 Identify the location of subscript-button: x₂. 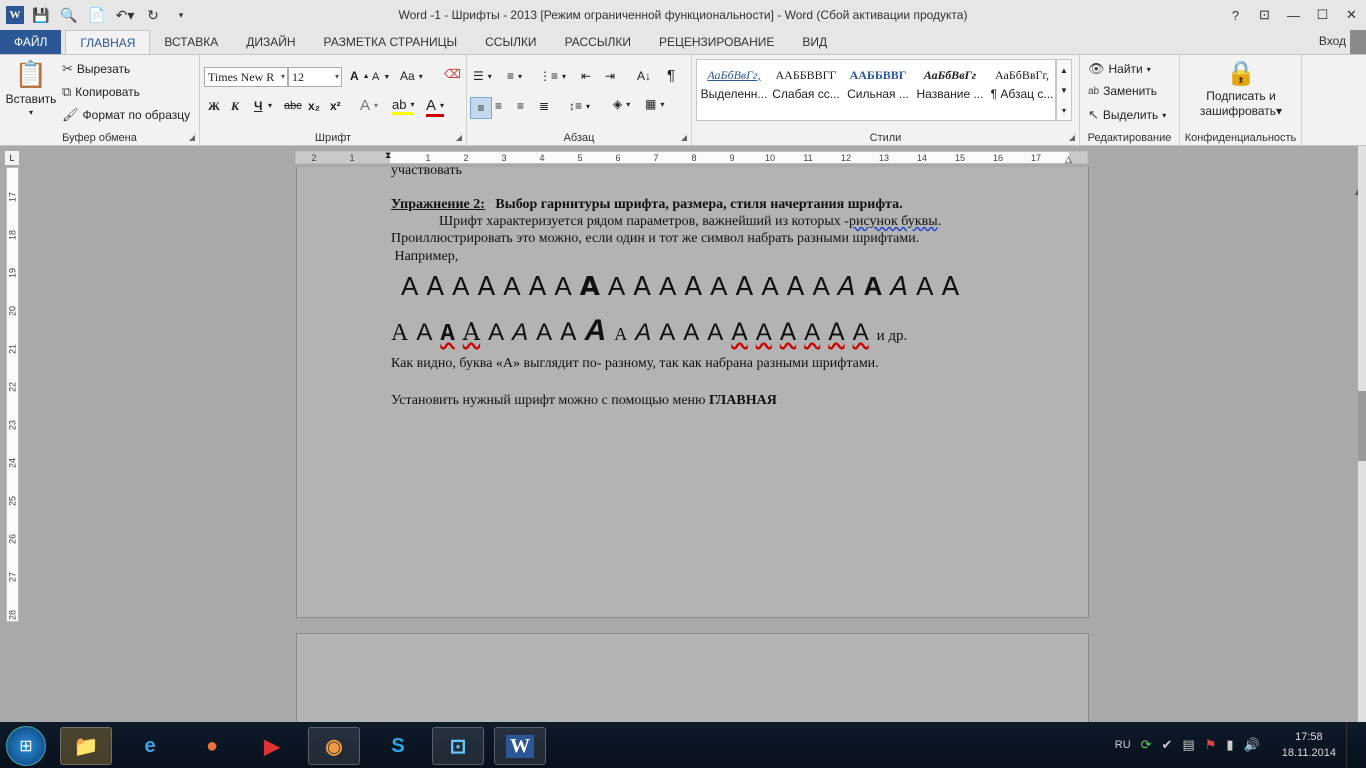
(314, 106).